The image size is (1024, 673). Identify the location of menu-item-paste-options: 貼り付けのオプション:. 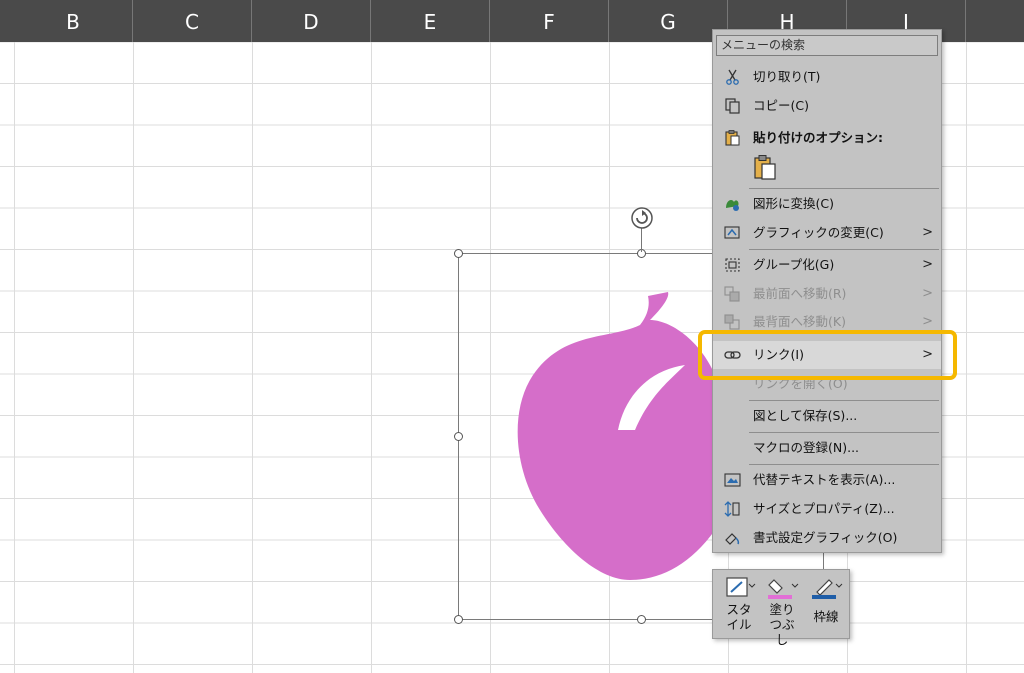
(827, 138).